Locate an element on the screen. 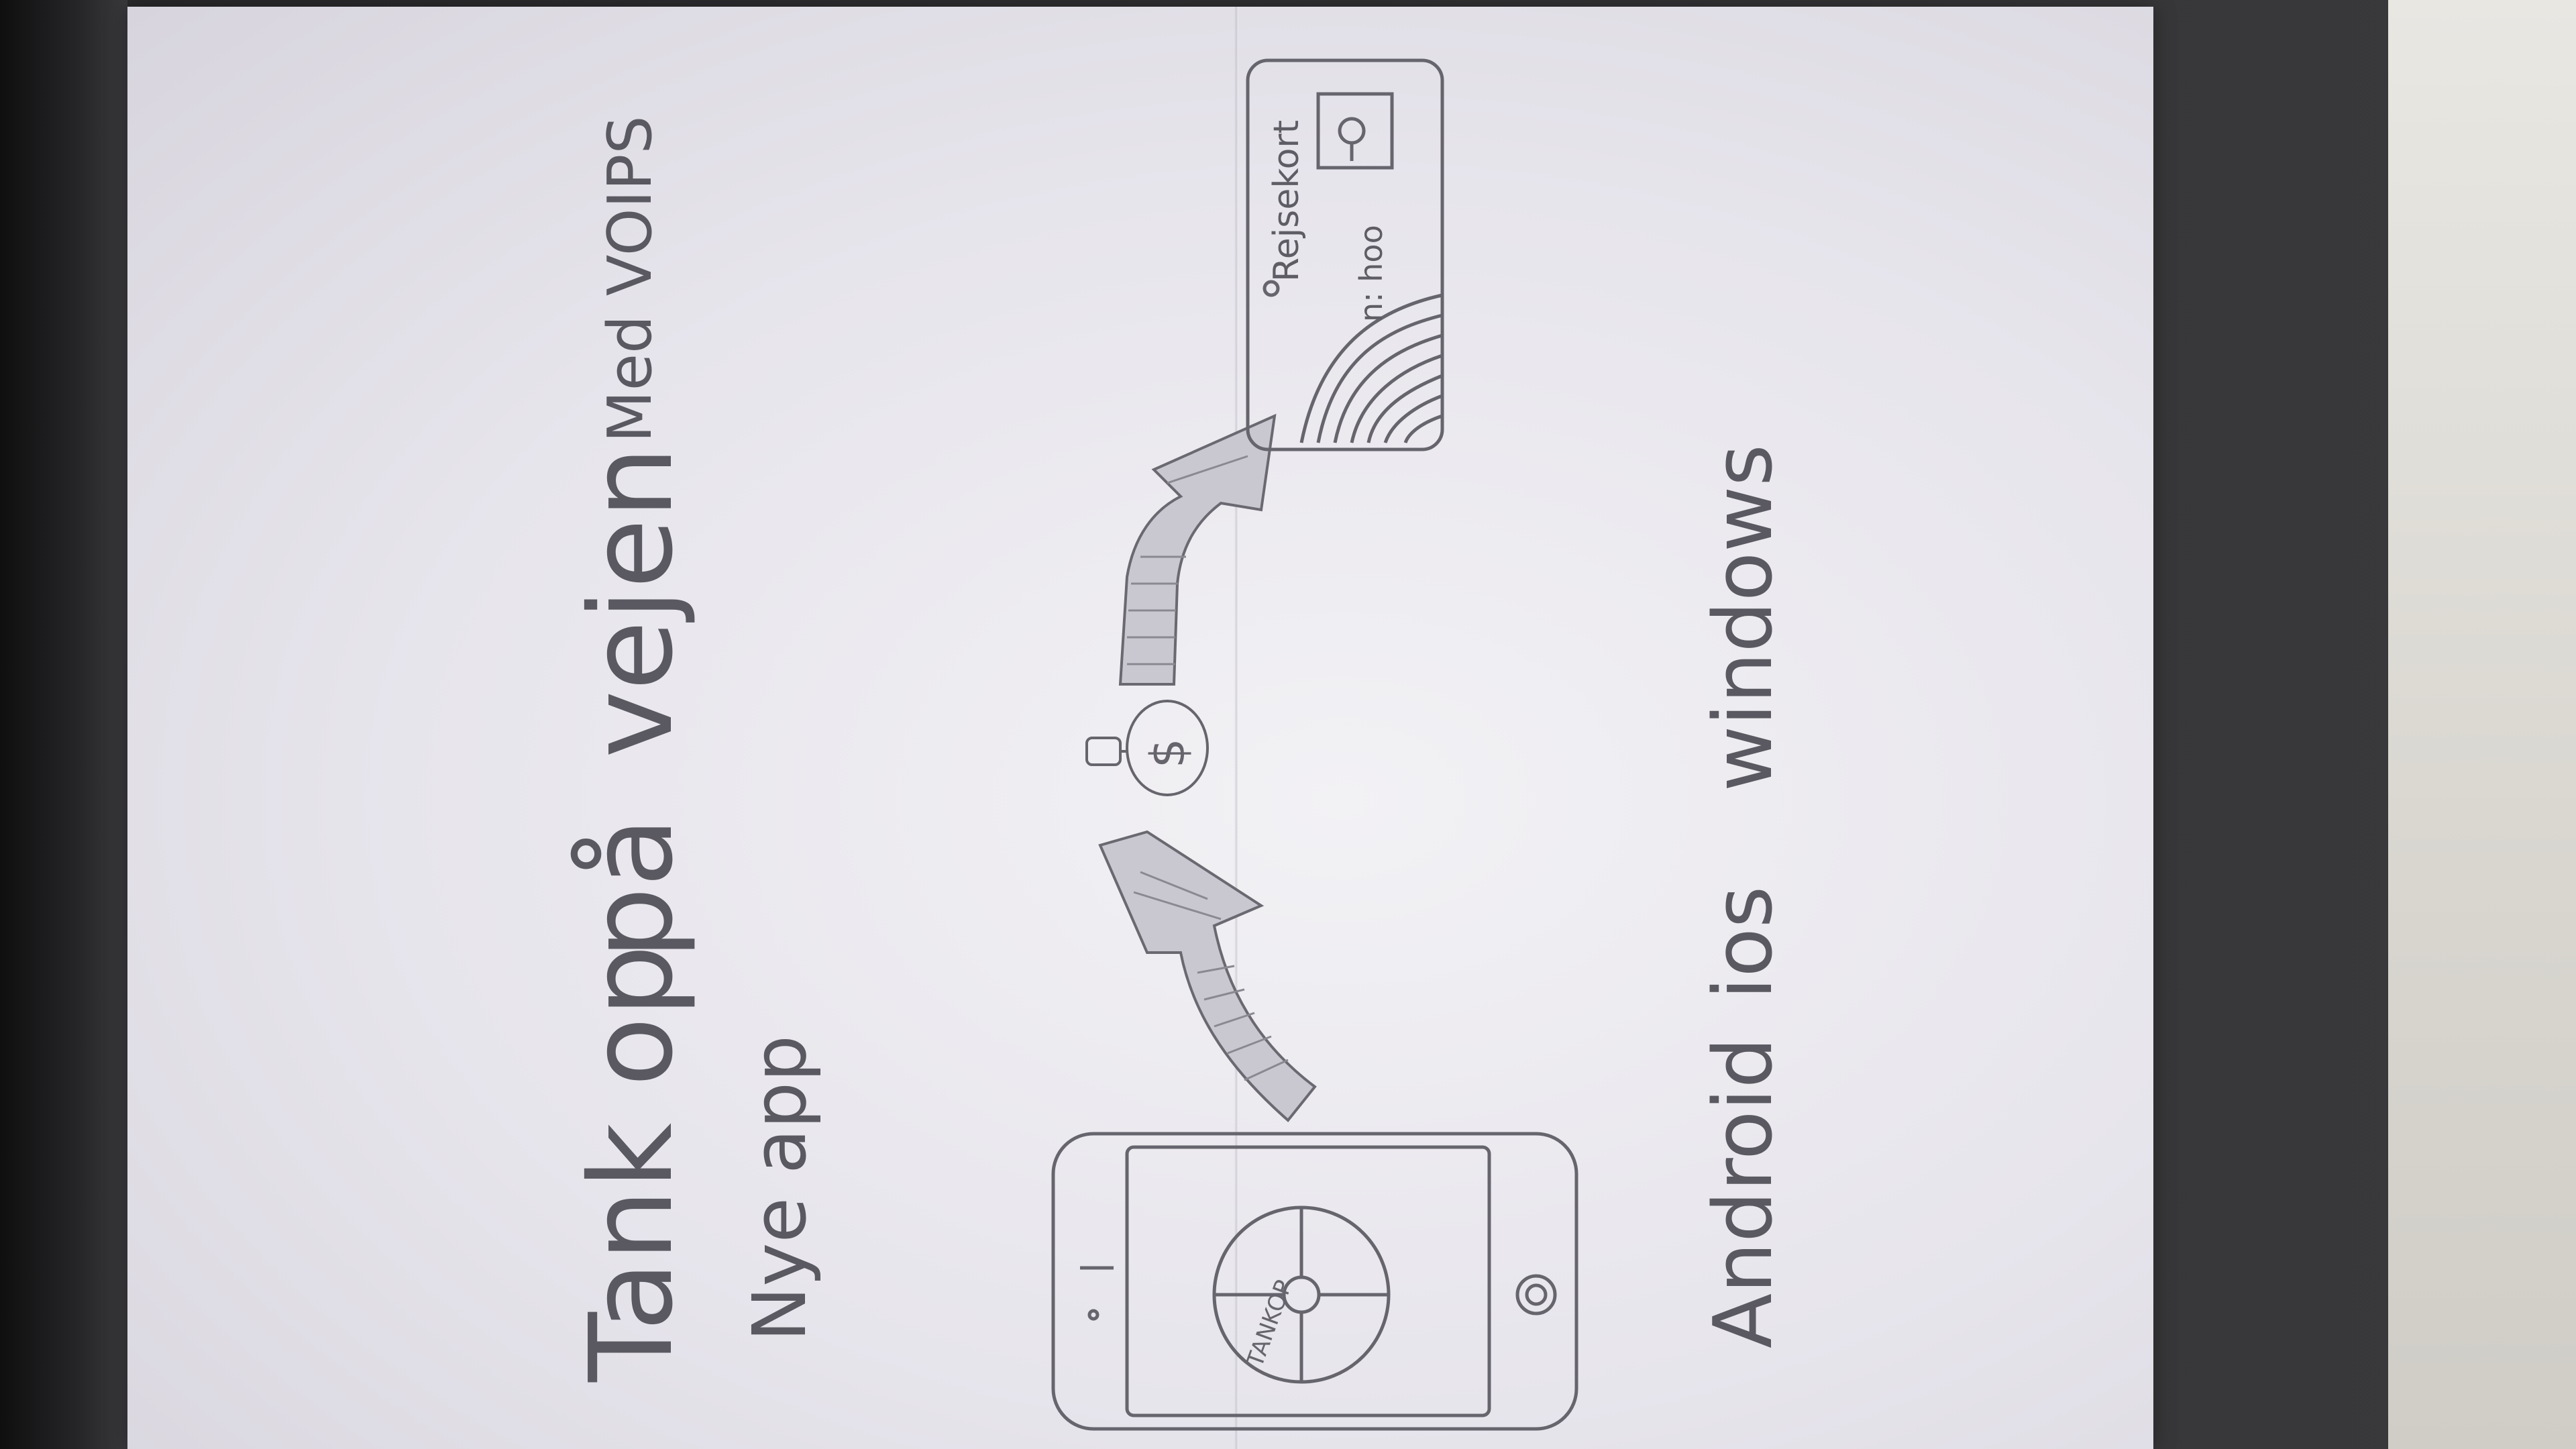 The height and width of the screenshot is (1449, 2576). arrow-up-right is located at coordinates (1197, 549).